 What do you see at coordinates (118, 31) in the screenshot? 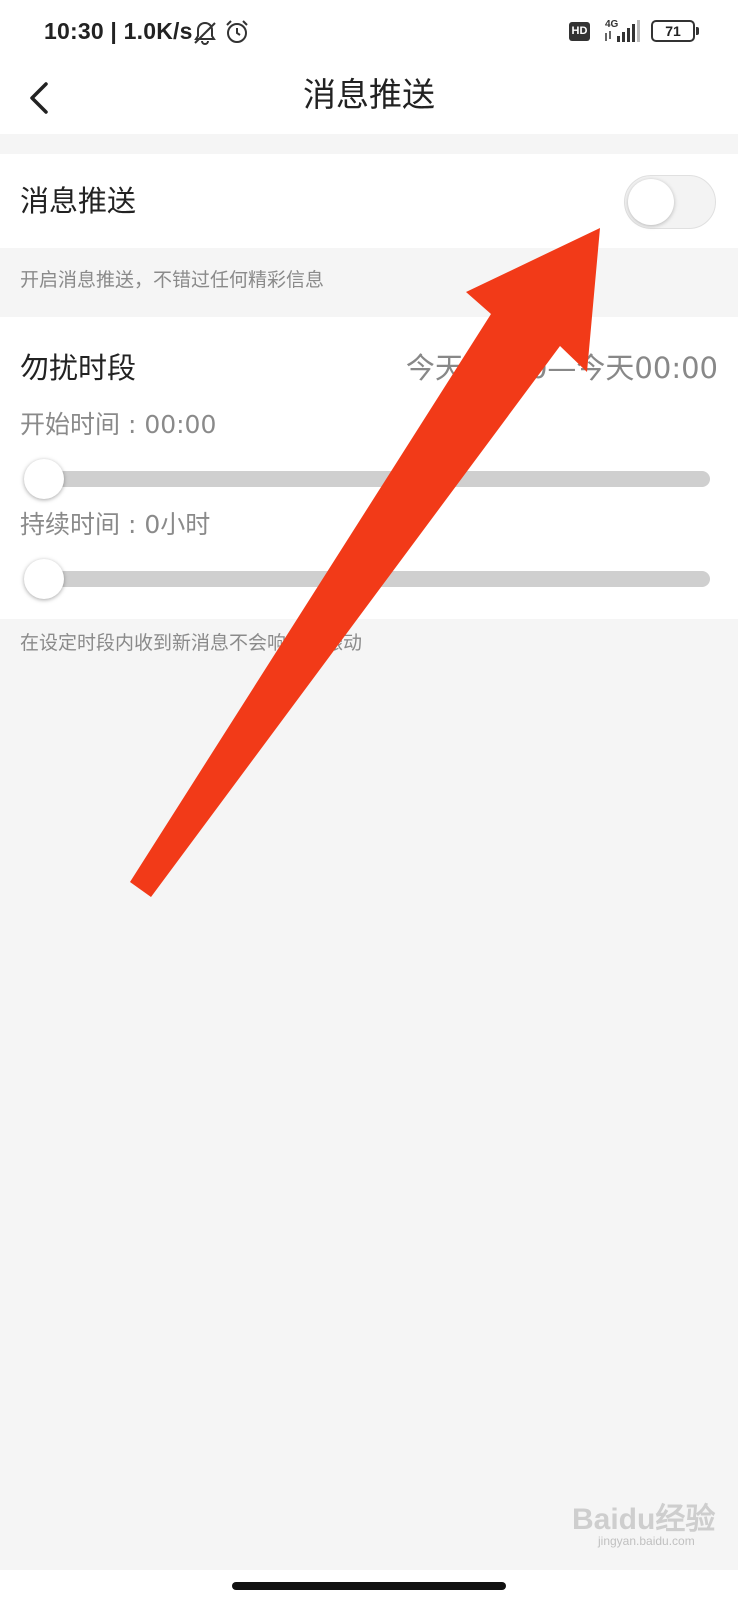
I see `status-time: 10:30 | 1.0K/s` at bounding box center [118, 31].